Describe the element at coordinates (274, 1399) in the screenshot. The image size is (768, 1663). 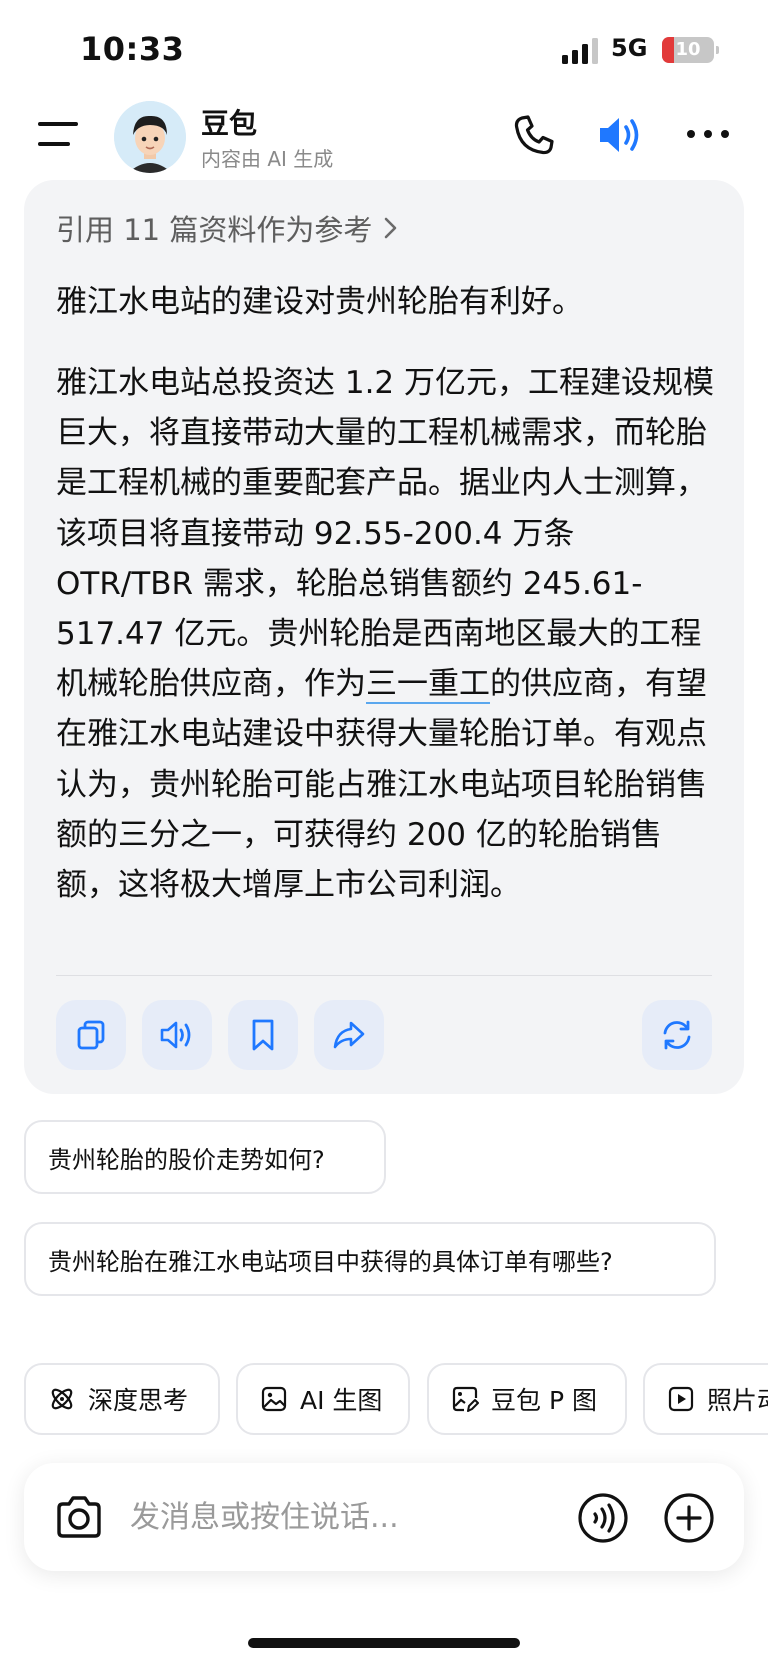
I see `image-icon` at that location.